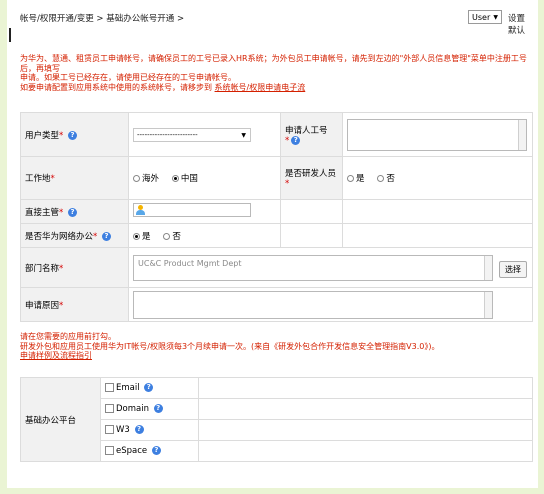 This screenshot has width=544, height=494. I want to click on espace-label: eSpace, so click(132, 451).